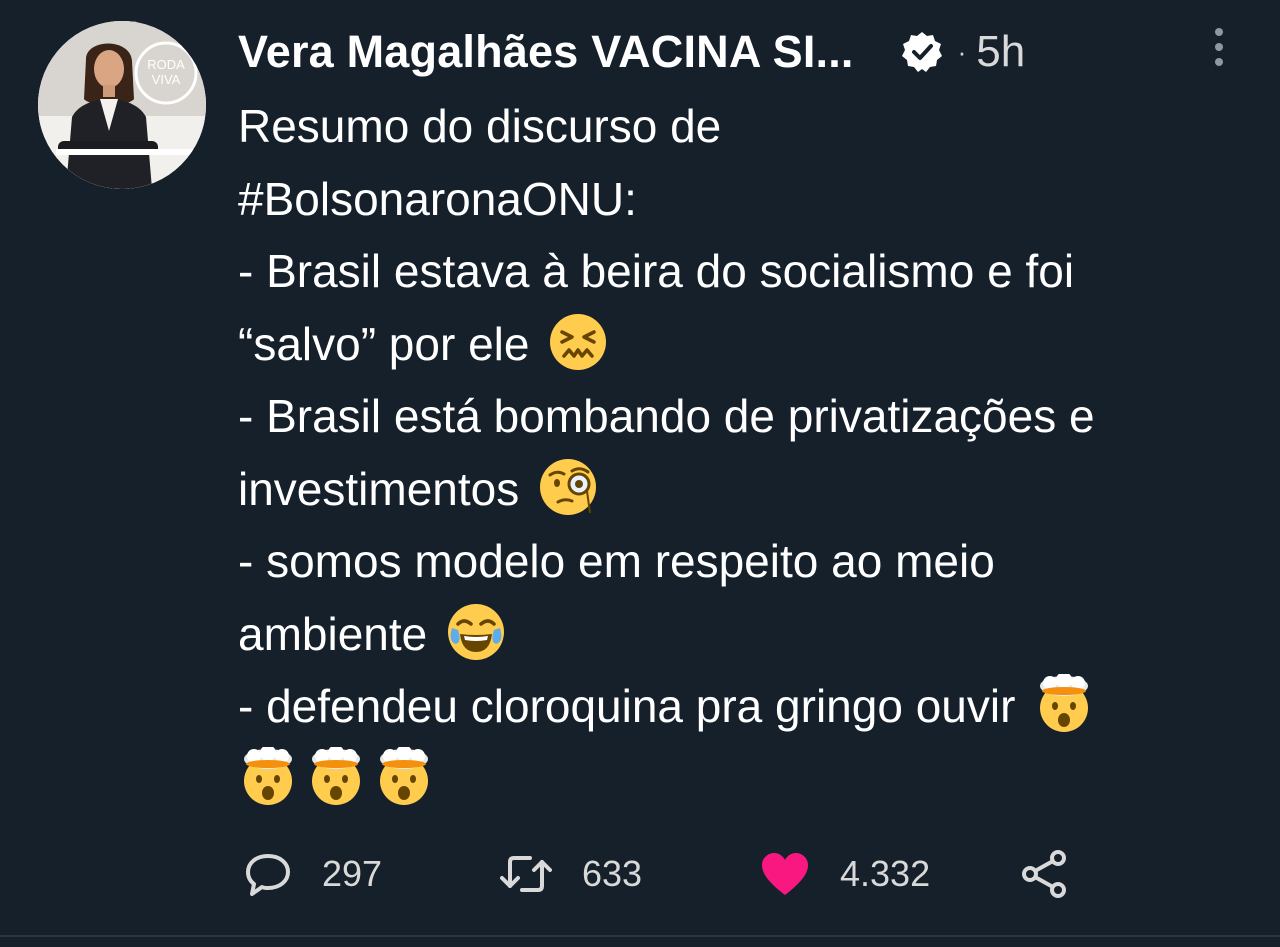 The height and width of the screenshot is (947, 1280). What do you see at coordinates (885, 873) in the screenshot?
I see `like-count: 4.332` at bounding box center [885, 873].